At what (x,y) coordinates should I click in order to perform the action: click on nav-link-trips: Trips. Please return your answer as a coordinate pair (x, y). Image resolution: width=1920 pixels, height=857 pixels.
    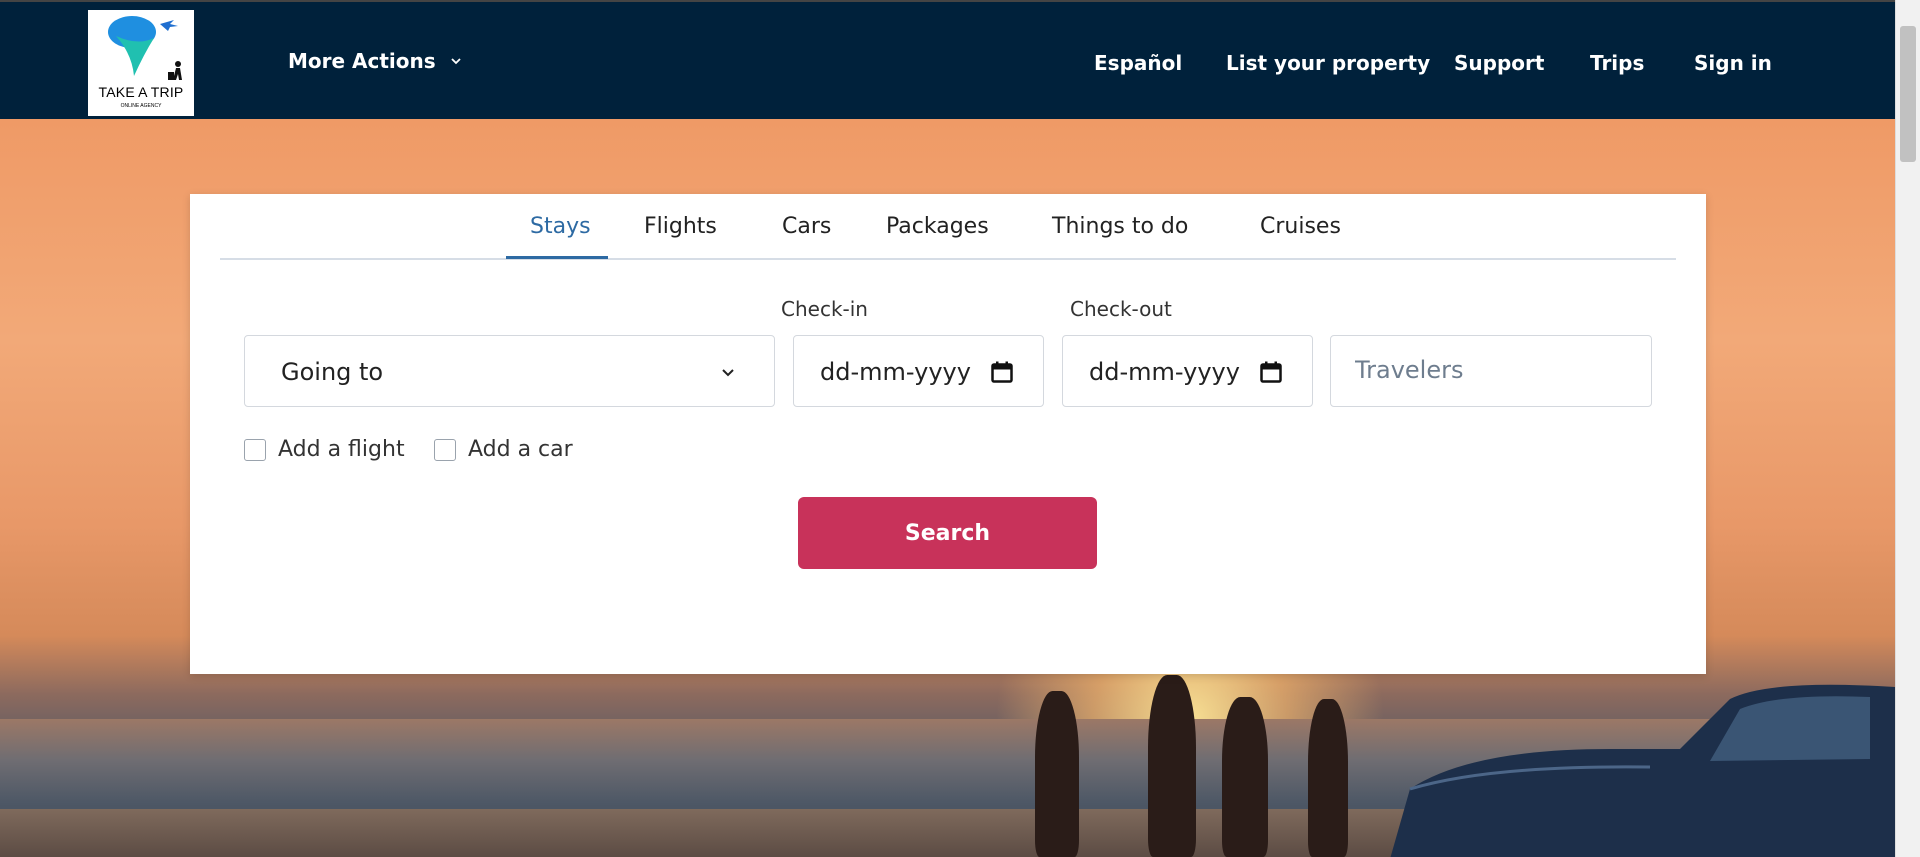
    Looking at the image, I should click on (1617, 63).